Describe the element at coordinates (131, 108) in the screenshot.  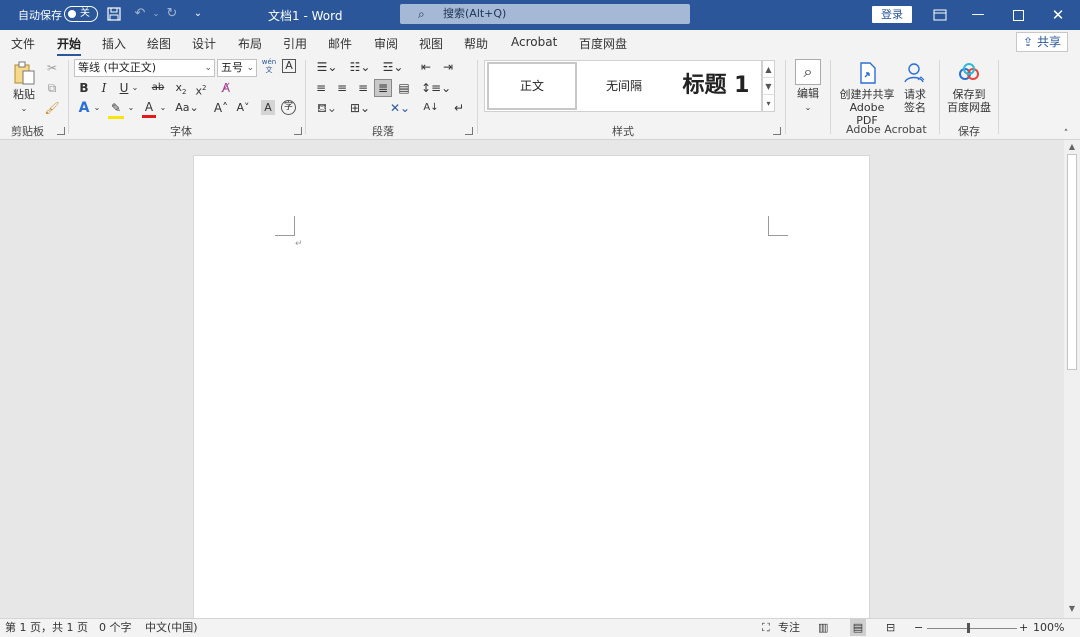
I see `highlight-dropdown-icon: ⌄` at that location.